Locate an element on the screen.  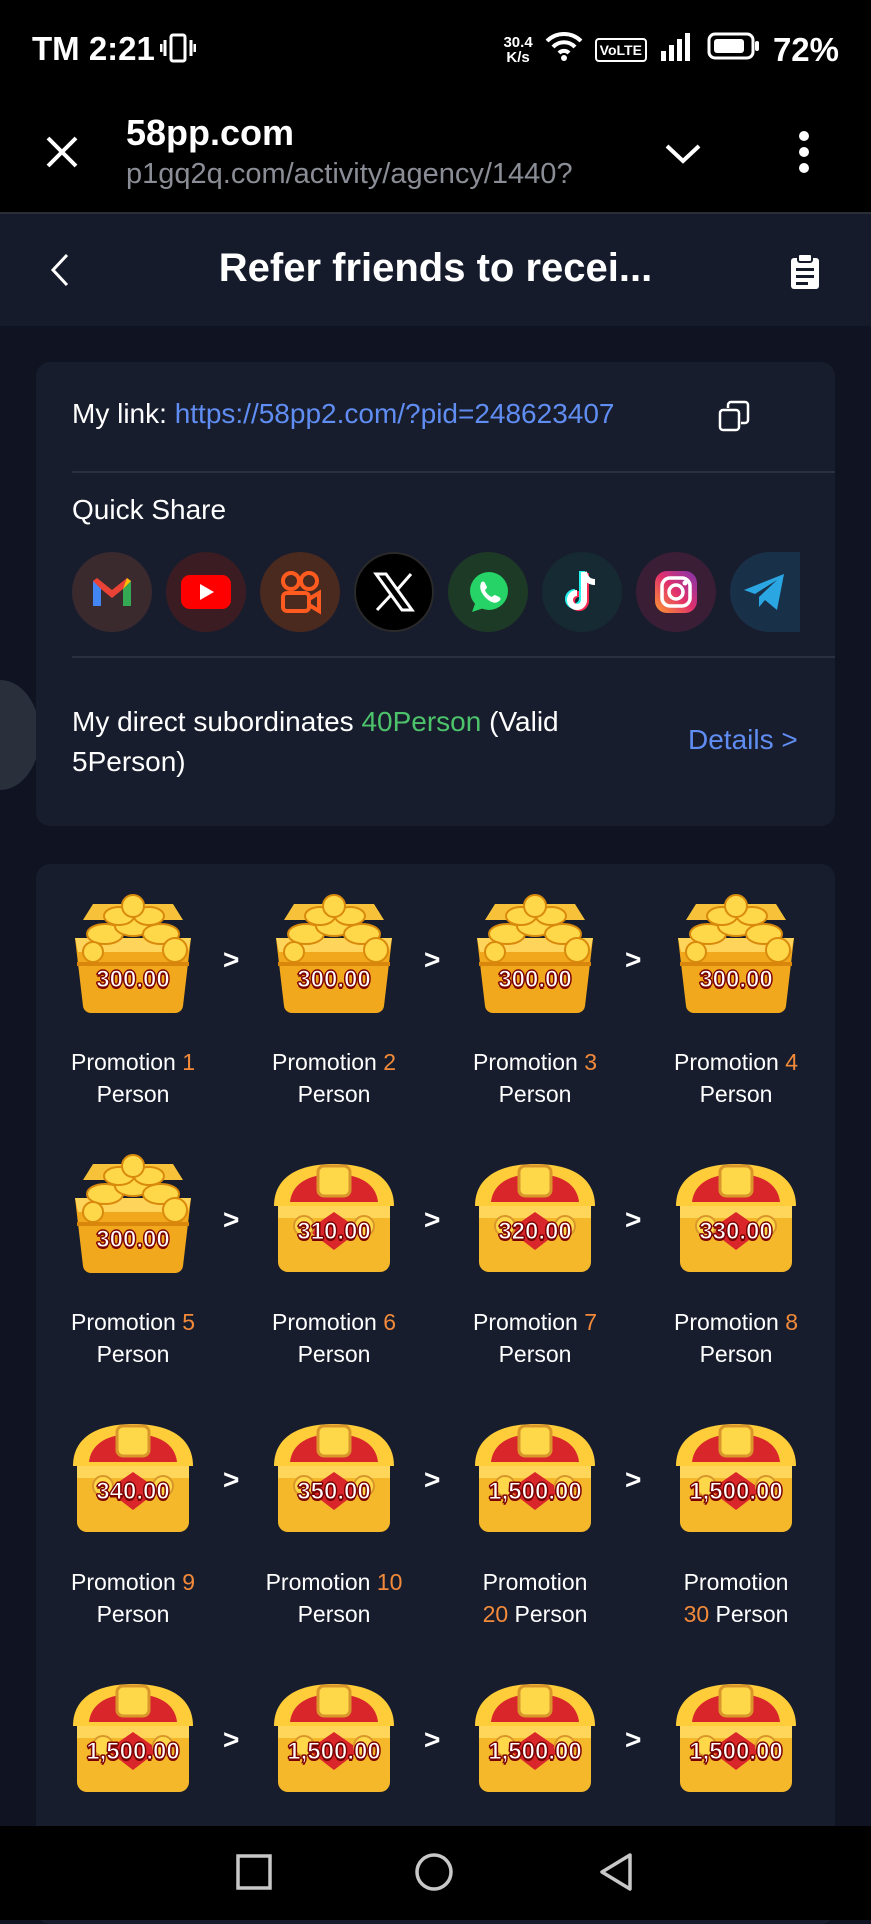
kuaishou-icon is located at coordinates (300, 592).